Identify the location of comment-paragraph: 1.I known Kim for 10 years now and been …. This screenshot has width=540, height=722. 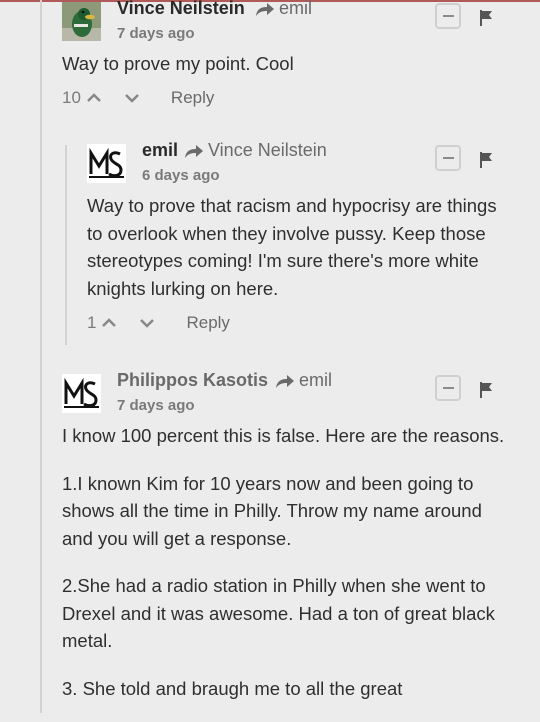
(272, 510).